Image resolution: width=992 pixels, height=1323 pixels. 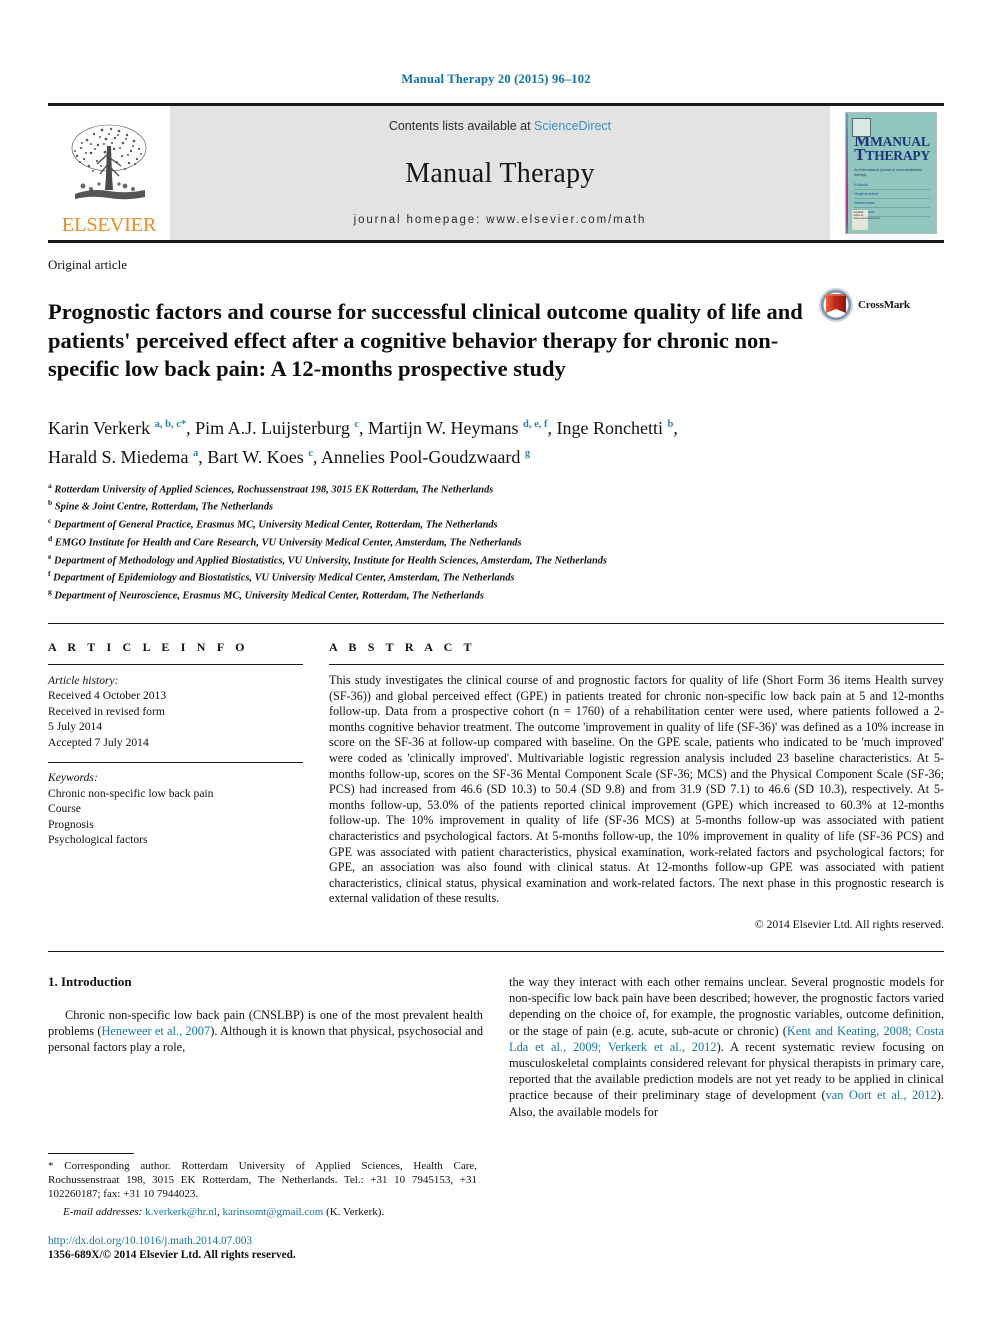 What do you see at coordinates (884, 305) in the screenshot?
I see `crossmark-label: CrossMark` at bounding box center [884, 305].